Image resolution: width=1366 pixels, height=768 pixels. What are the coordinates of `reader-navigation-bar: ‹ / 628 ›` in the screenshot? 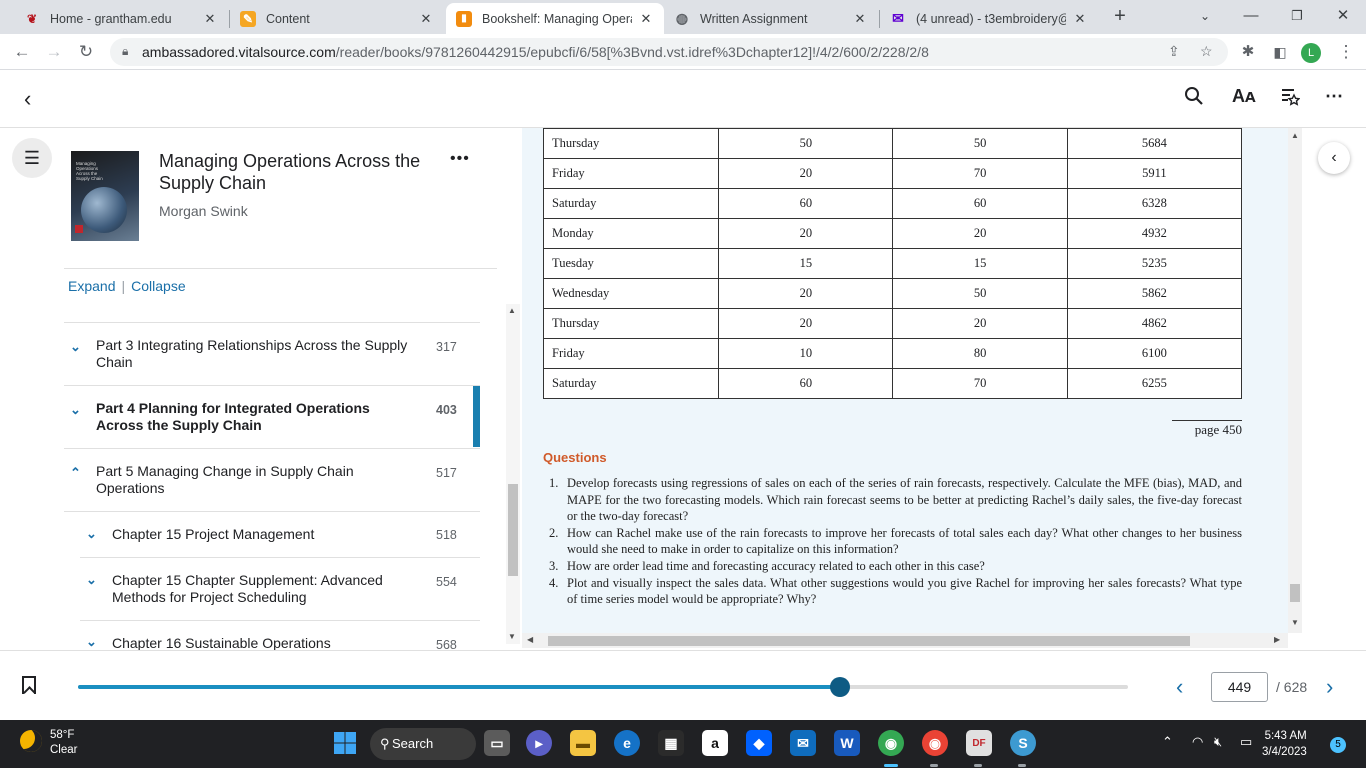 It's located at (683, 685).